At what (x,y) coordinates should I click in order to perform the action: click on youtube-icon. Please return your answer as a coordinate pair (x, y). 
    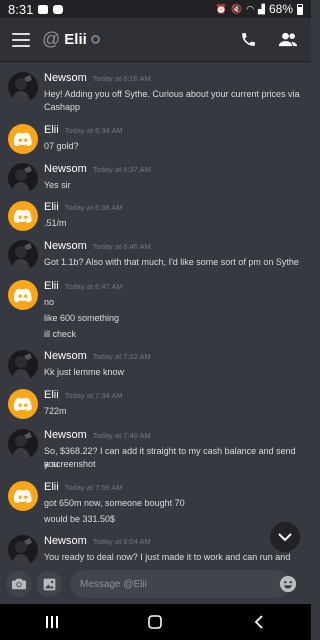
    Looking at the image, I should click on (58, 9).